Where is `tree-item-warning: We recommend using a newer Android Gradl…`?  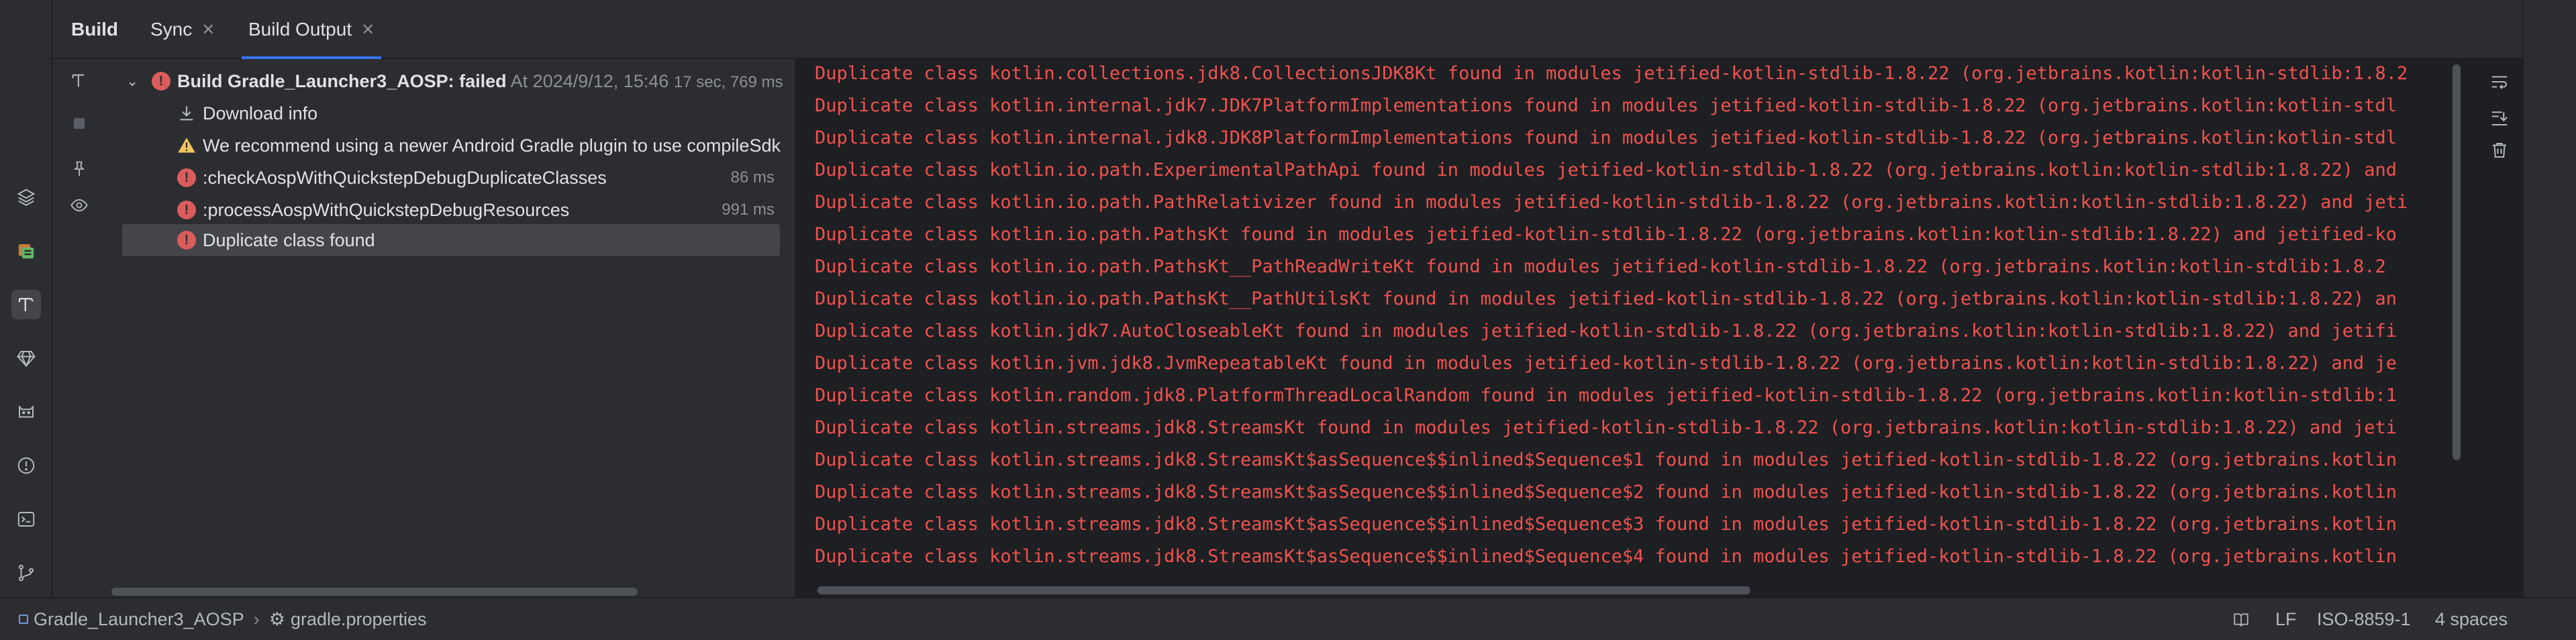 tree-item-warning: We recommend using a newer Android Gradl… is located at coordinates (450, 146).